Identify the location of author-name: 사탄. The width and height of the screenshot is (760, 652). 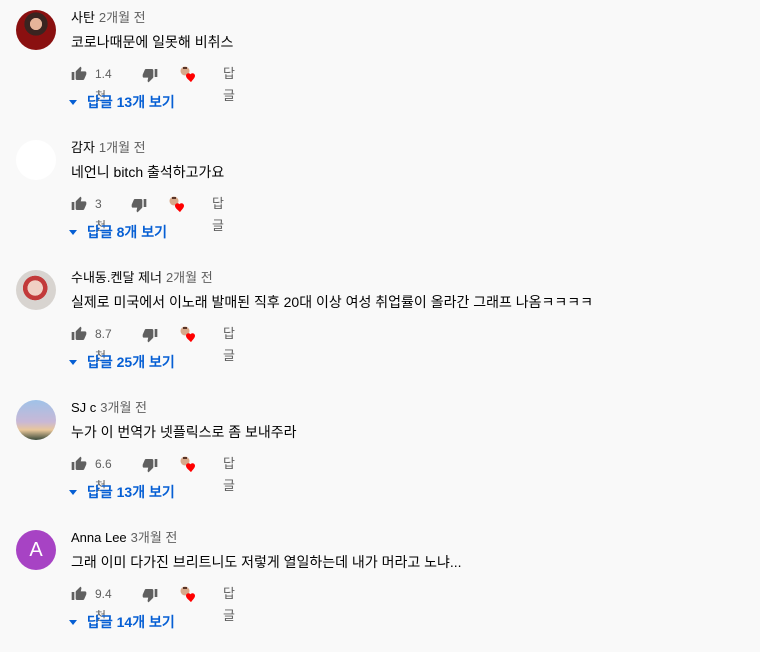
(83, 17).